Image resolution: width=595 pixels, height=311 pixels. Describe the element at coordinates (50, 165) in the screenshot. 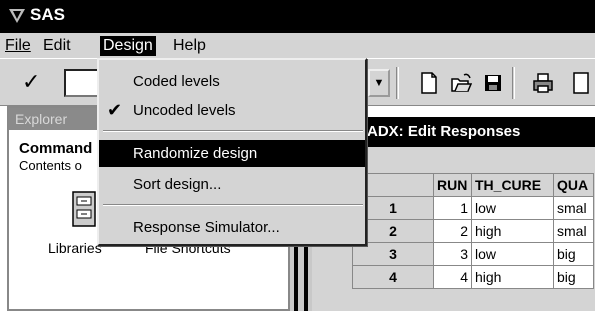

I see `explorer-subtitle: Contents o` at that location.